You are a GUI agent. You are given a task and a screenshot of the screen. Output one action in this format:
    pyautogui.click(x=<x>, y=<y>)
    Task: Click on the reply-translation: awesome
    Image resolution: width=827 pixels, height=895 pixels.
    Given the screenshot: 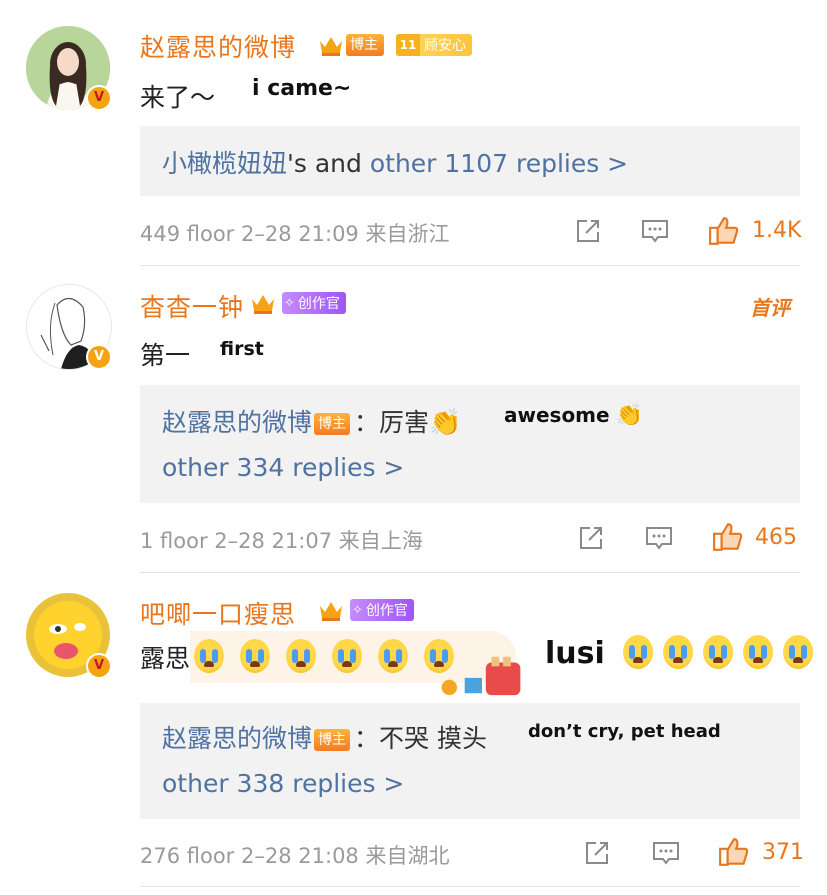 What is the action you would take?
    pyautogui.click(x=557, y=415)
    